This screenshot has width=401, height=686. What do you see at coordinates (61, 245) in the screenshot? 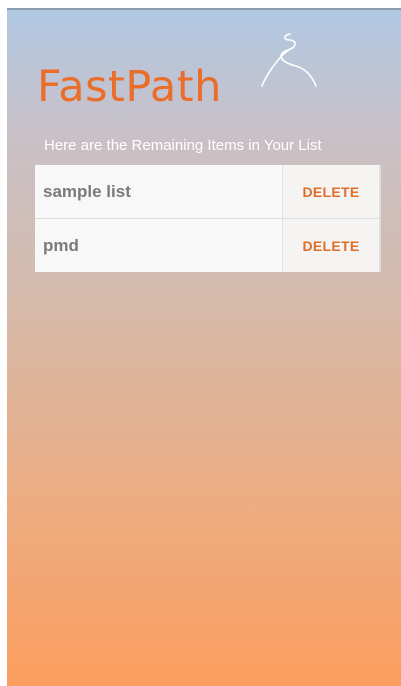
I see `list-item-label: pmd` at bounding box center [61, 245].